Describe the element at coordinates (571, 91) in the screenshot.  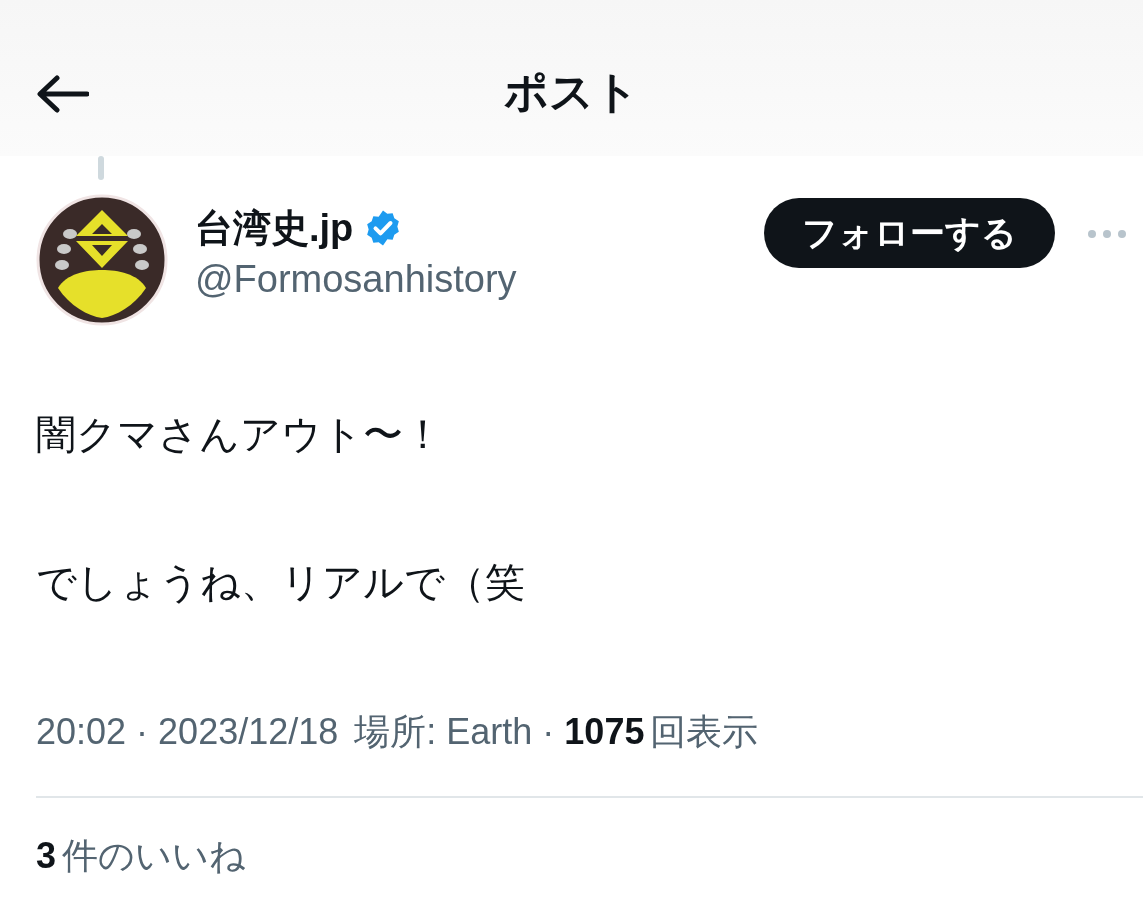
I see `page-title: ポスト` at that location.